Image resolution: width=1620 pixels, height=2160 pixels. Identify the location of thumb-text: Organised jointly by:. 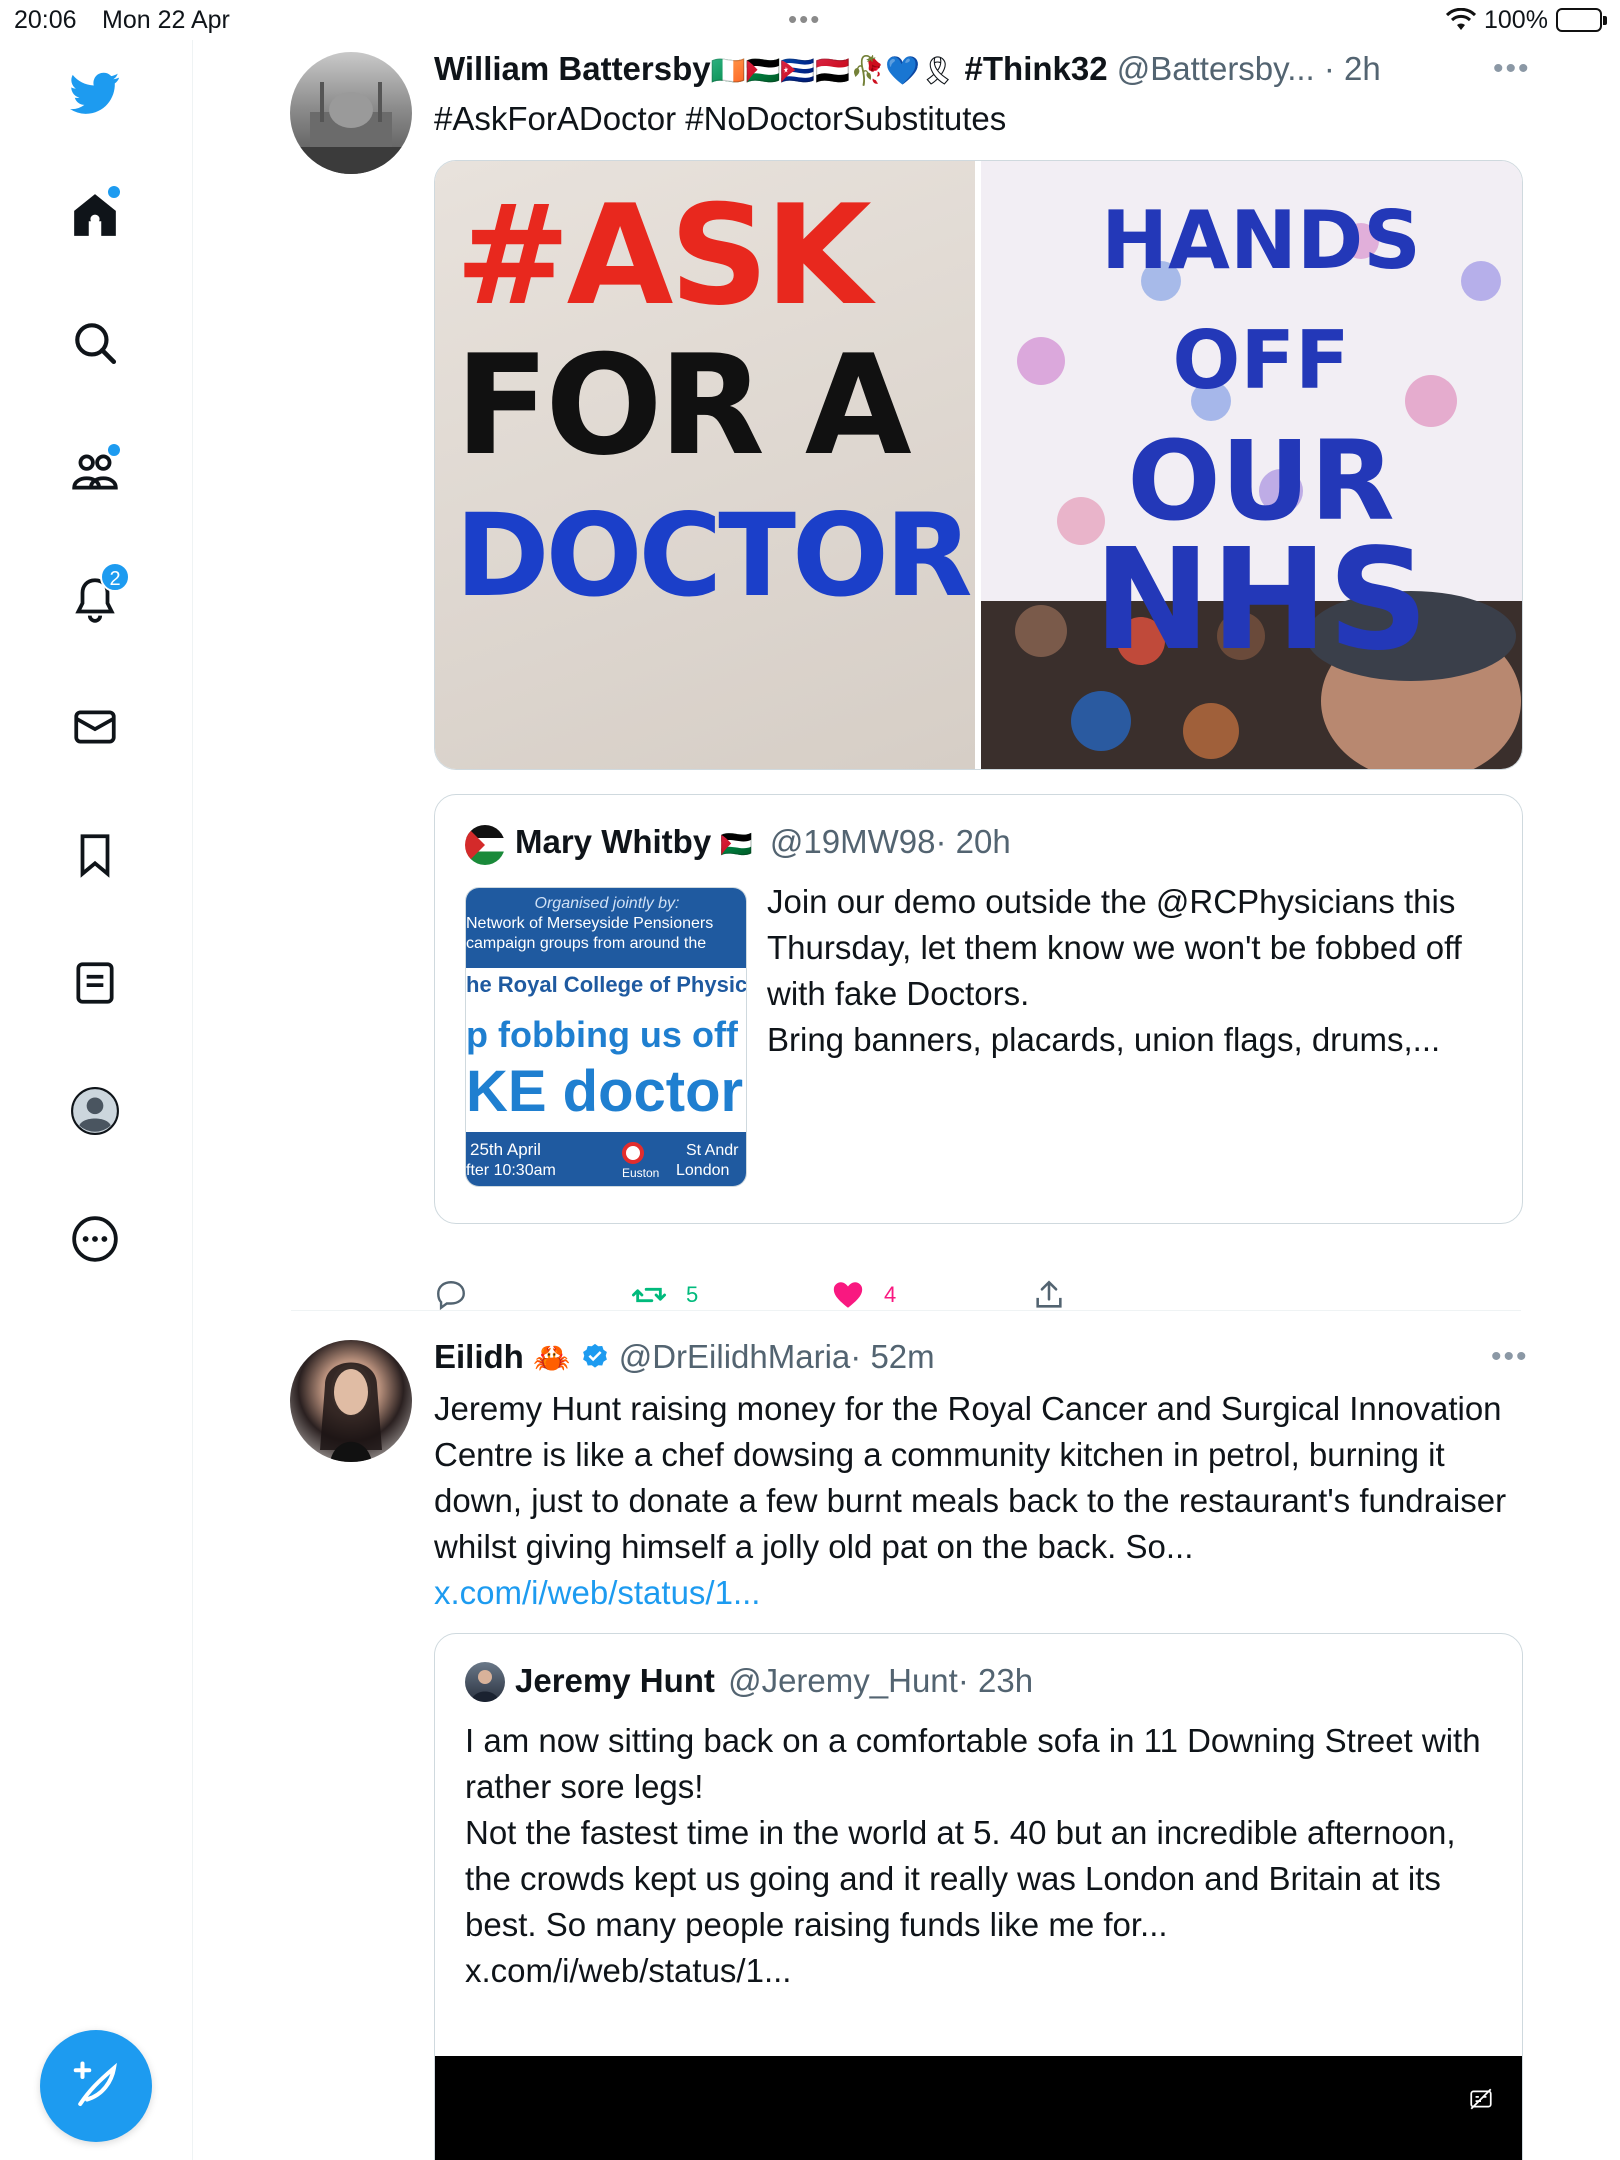
(607, 903).